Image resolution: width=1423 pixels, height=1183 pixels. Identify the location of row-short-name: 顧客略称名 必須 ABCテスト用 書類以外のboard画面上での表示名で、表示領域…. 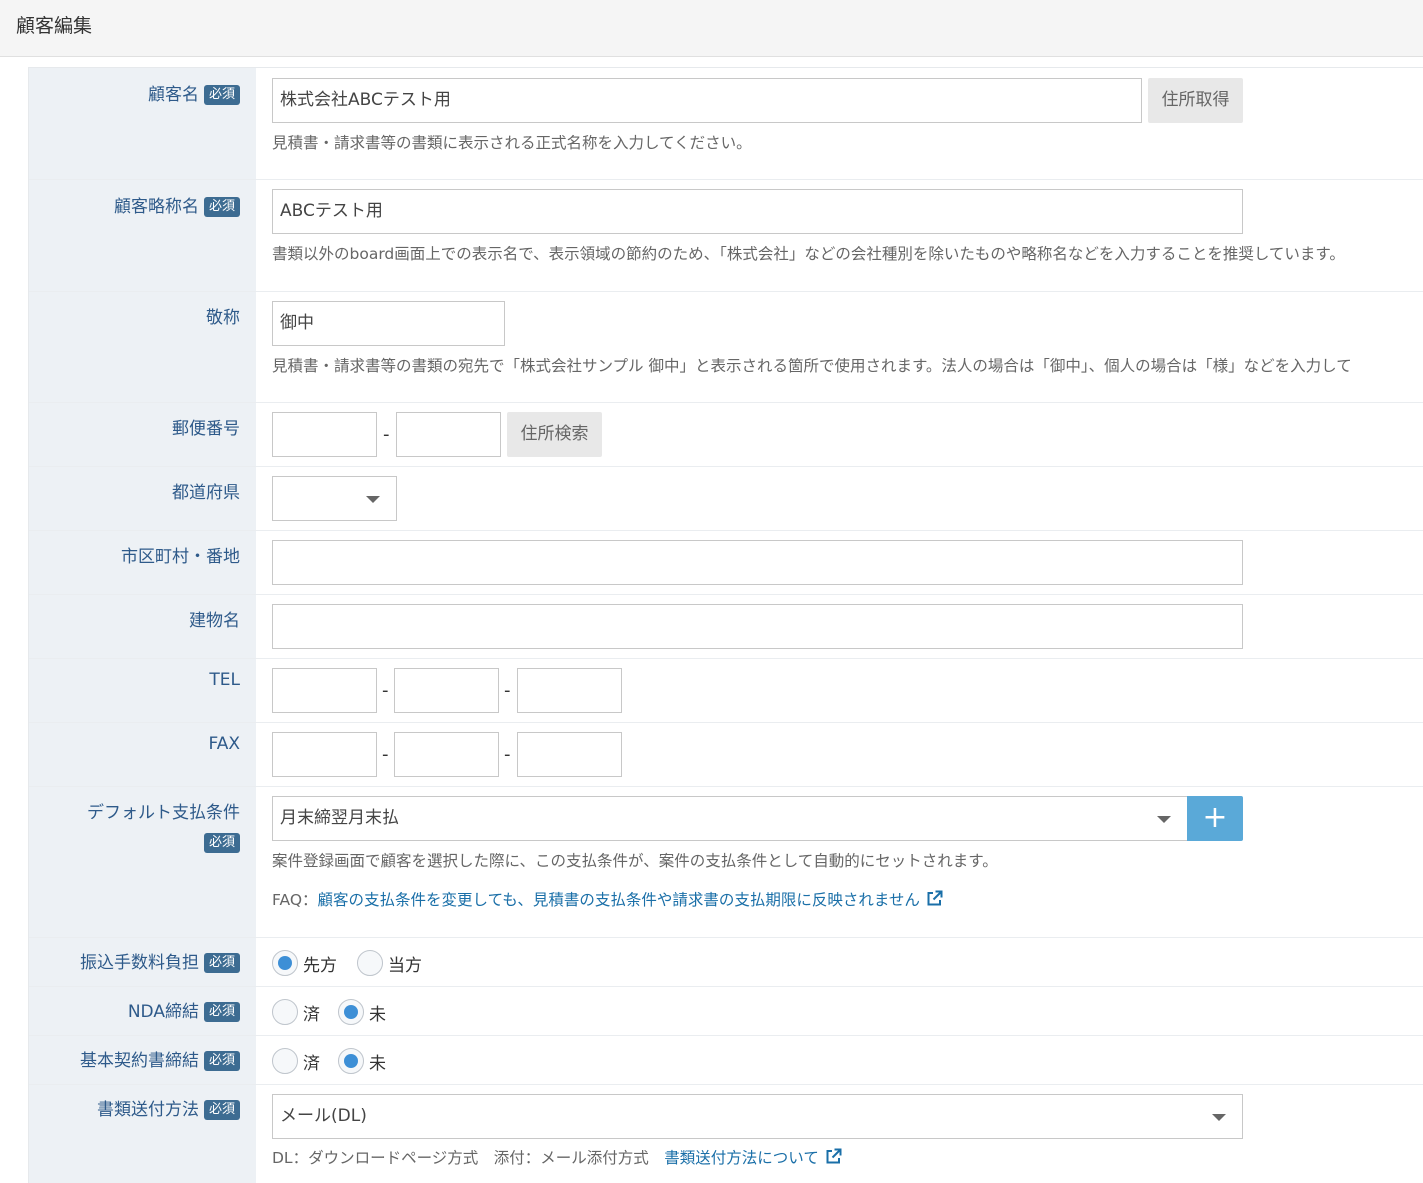
(726, 236).